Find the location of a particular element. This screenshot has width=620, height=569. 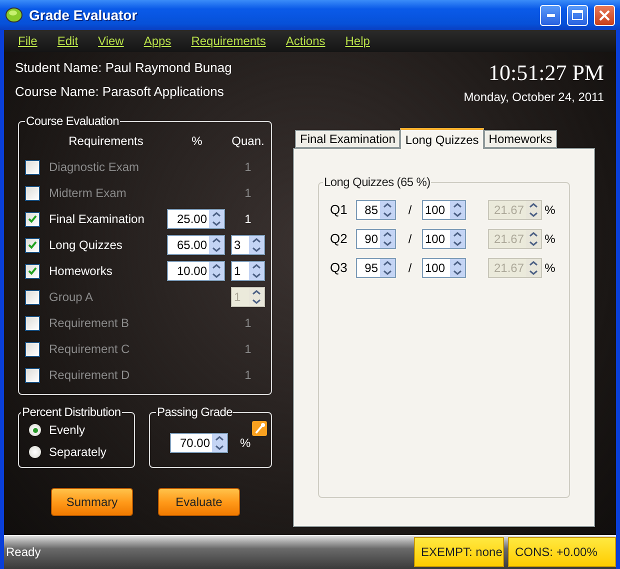

maximize-button is located at coordinates (577, 15).